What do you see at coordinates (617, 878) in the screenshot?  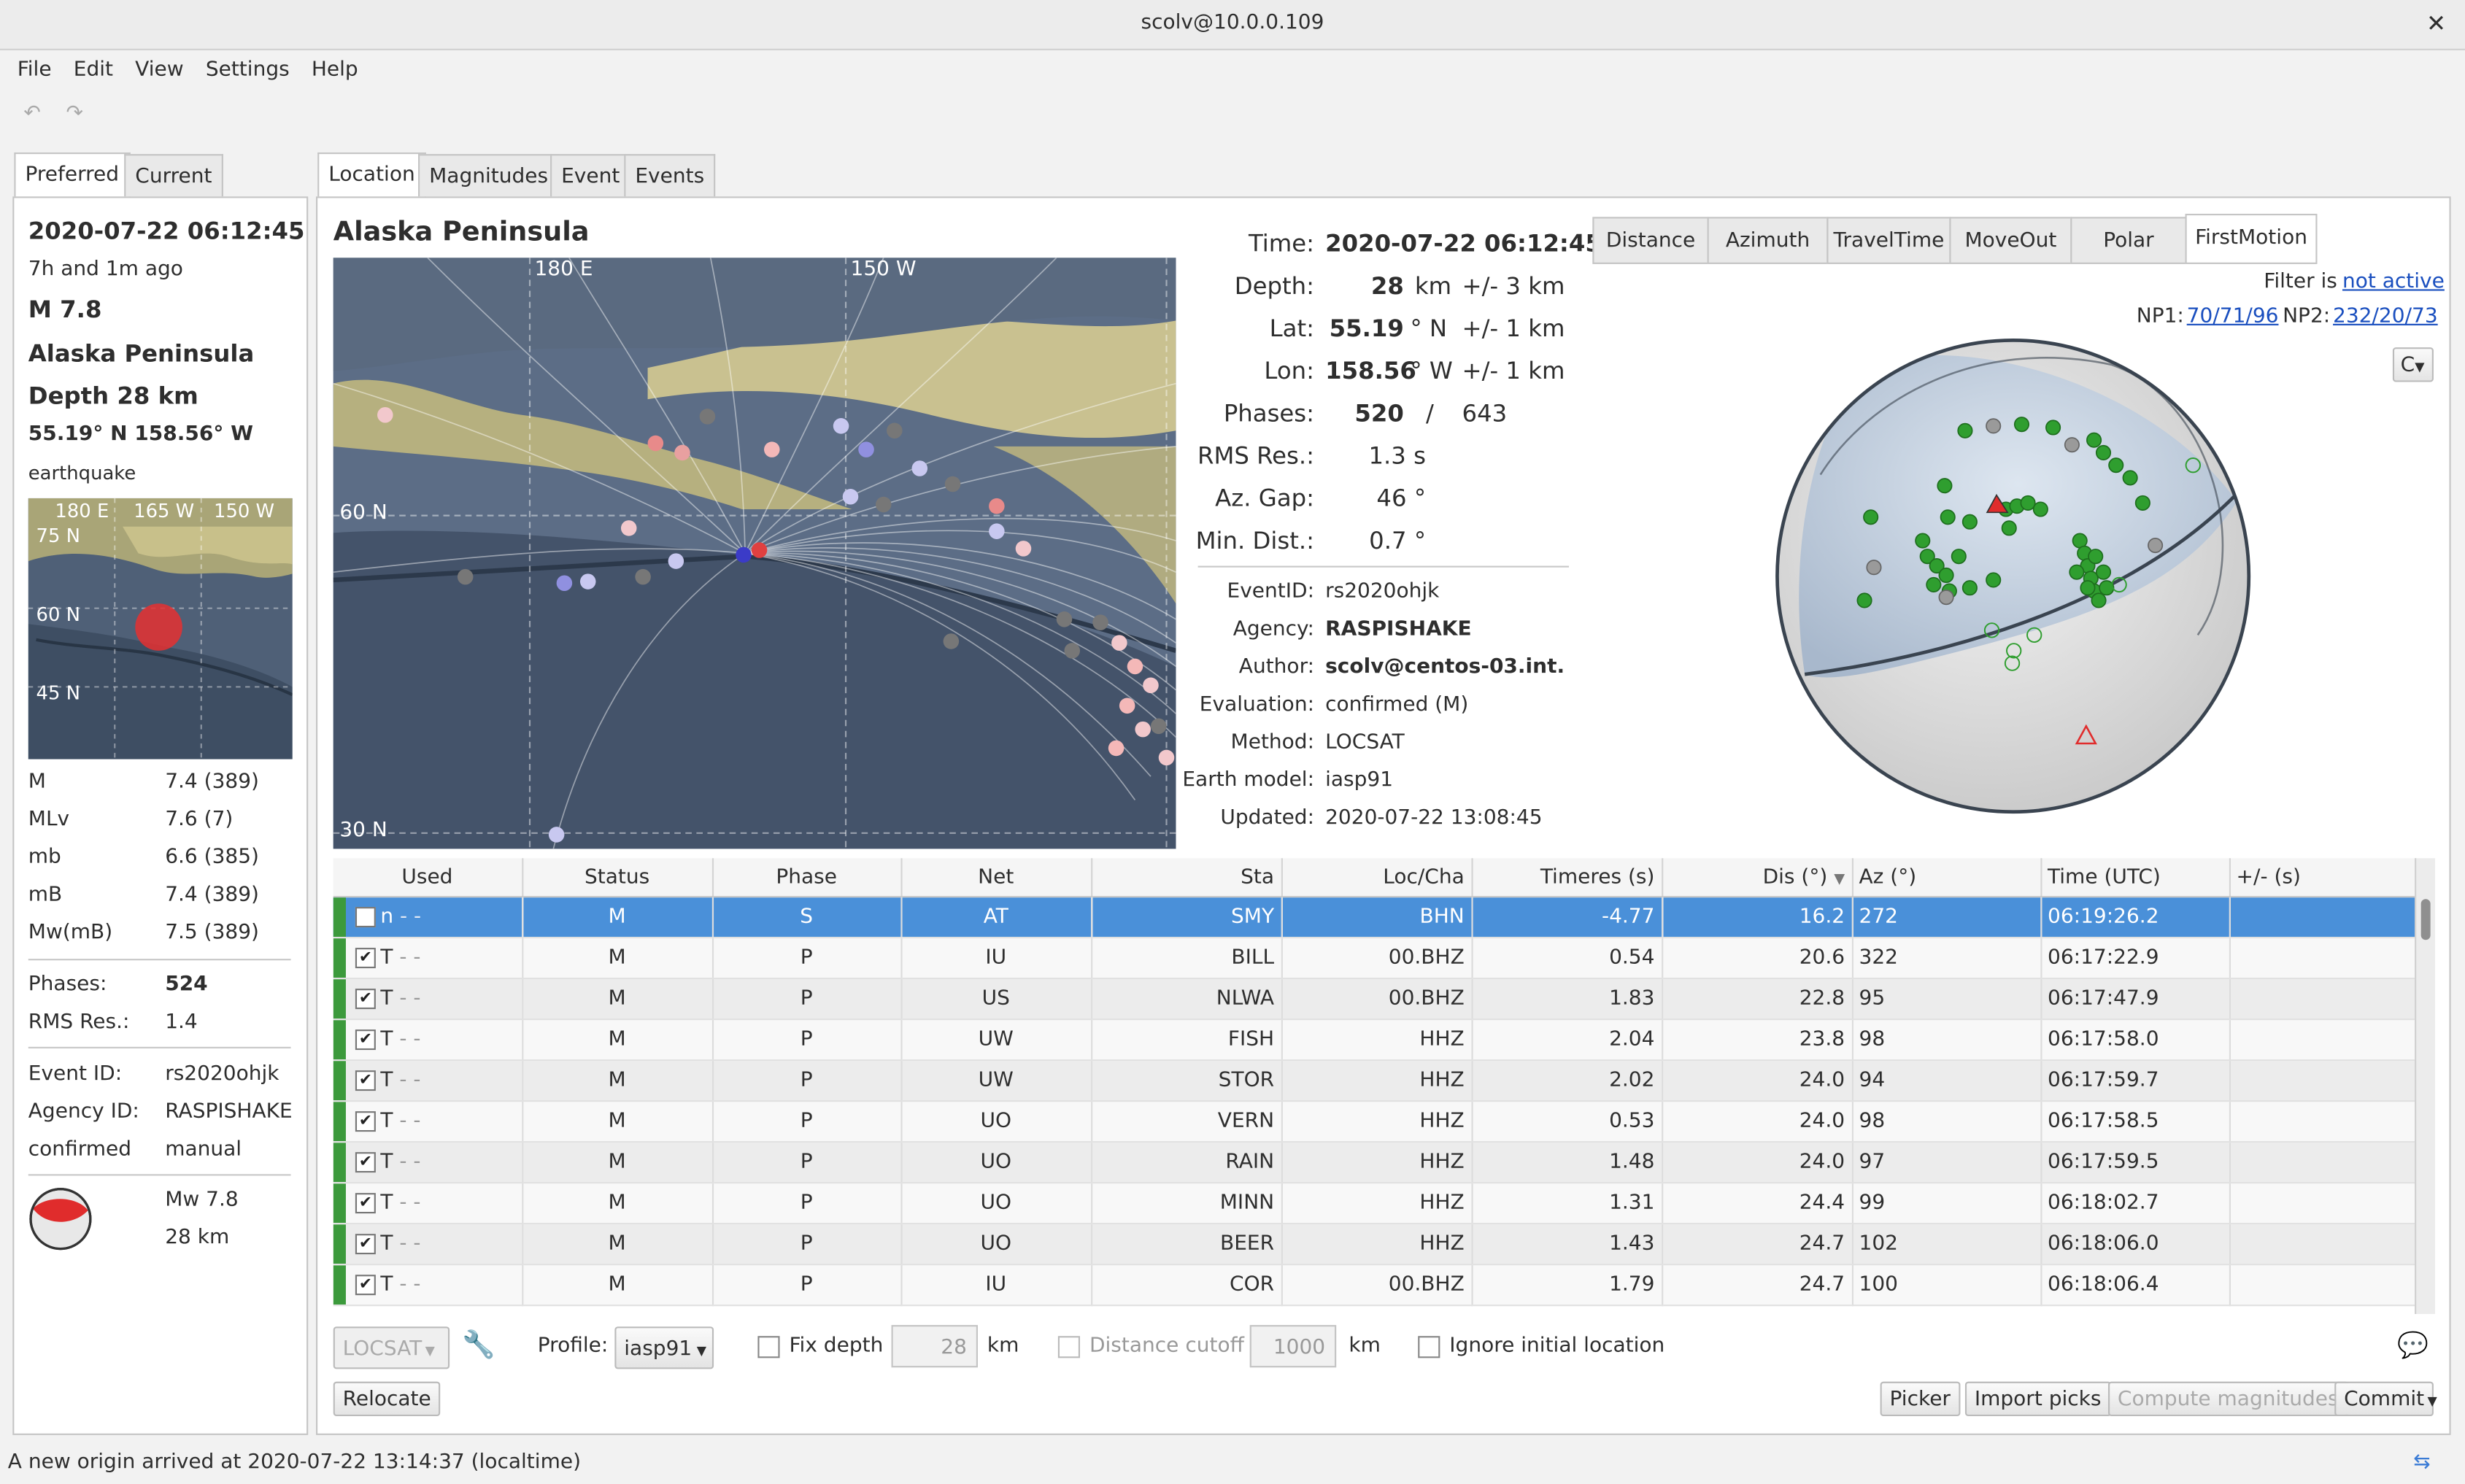 I see `column-status-header: Status` at bounding box center [617, 878].